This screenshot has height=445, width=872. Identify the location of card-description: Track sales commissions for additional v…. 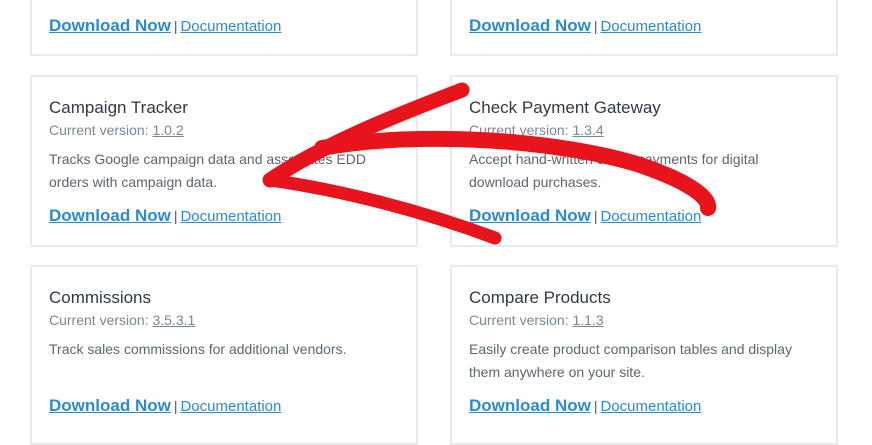
(198, 349).